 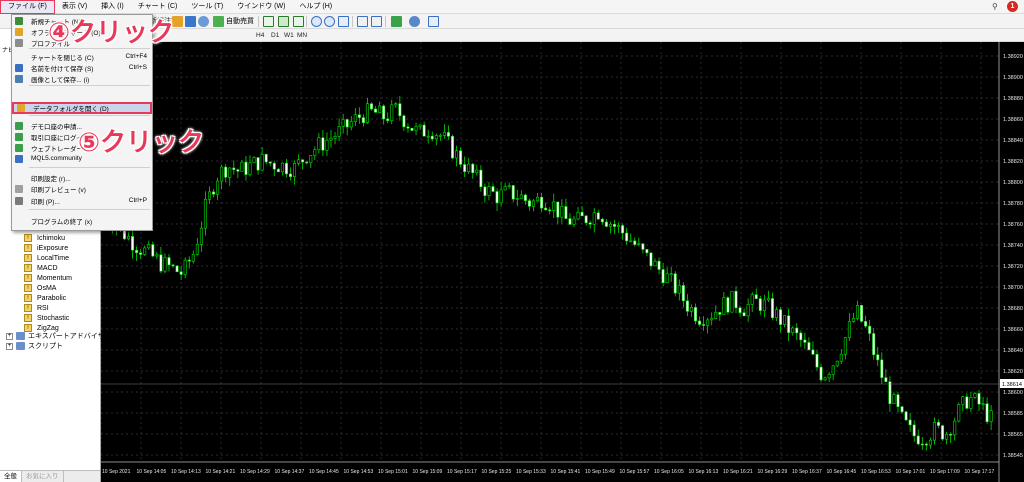 What do you see at coordinates (45, 346) in the screenshot?
I see `nav-group-label: スクリプト` at bounding box center [45, 346].